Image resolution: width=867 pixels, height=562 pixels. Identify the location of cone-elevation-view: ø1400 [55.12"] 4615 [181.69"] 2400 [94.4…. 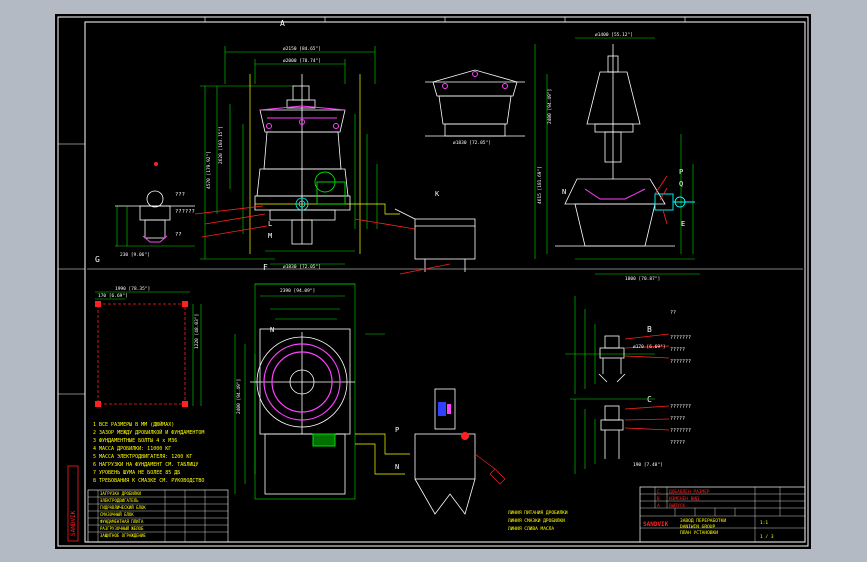
(617, 157).